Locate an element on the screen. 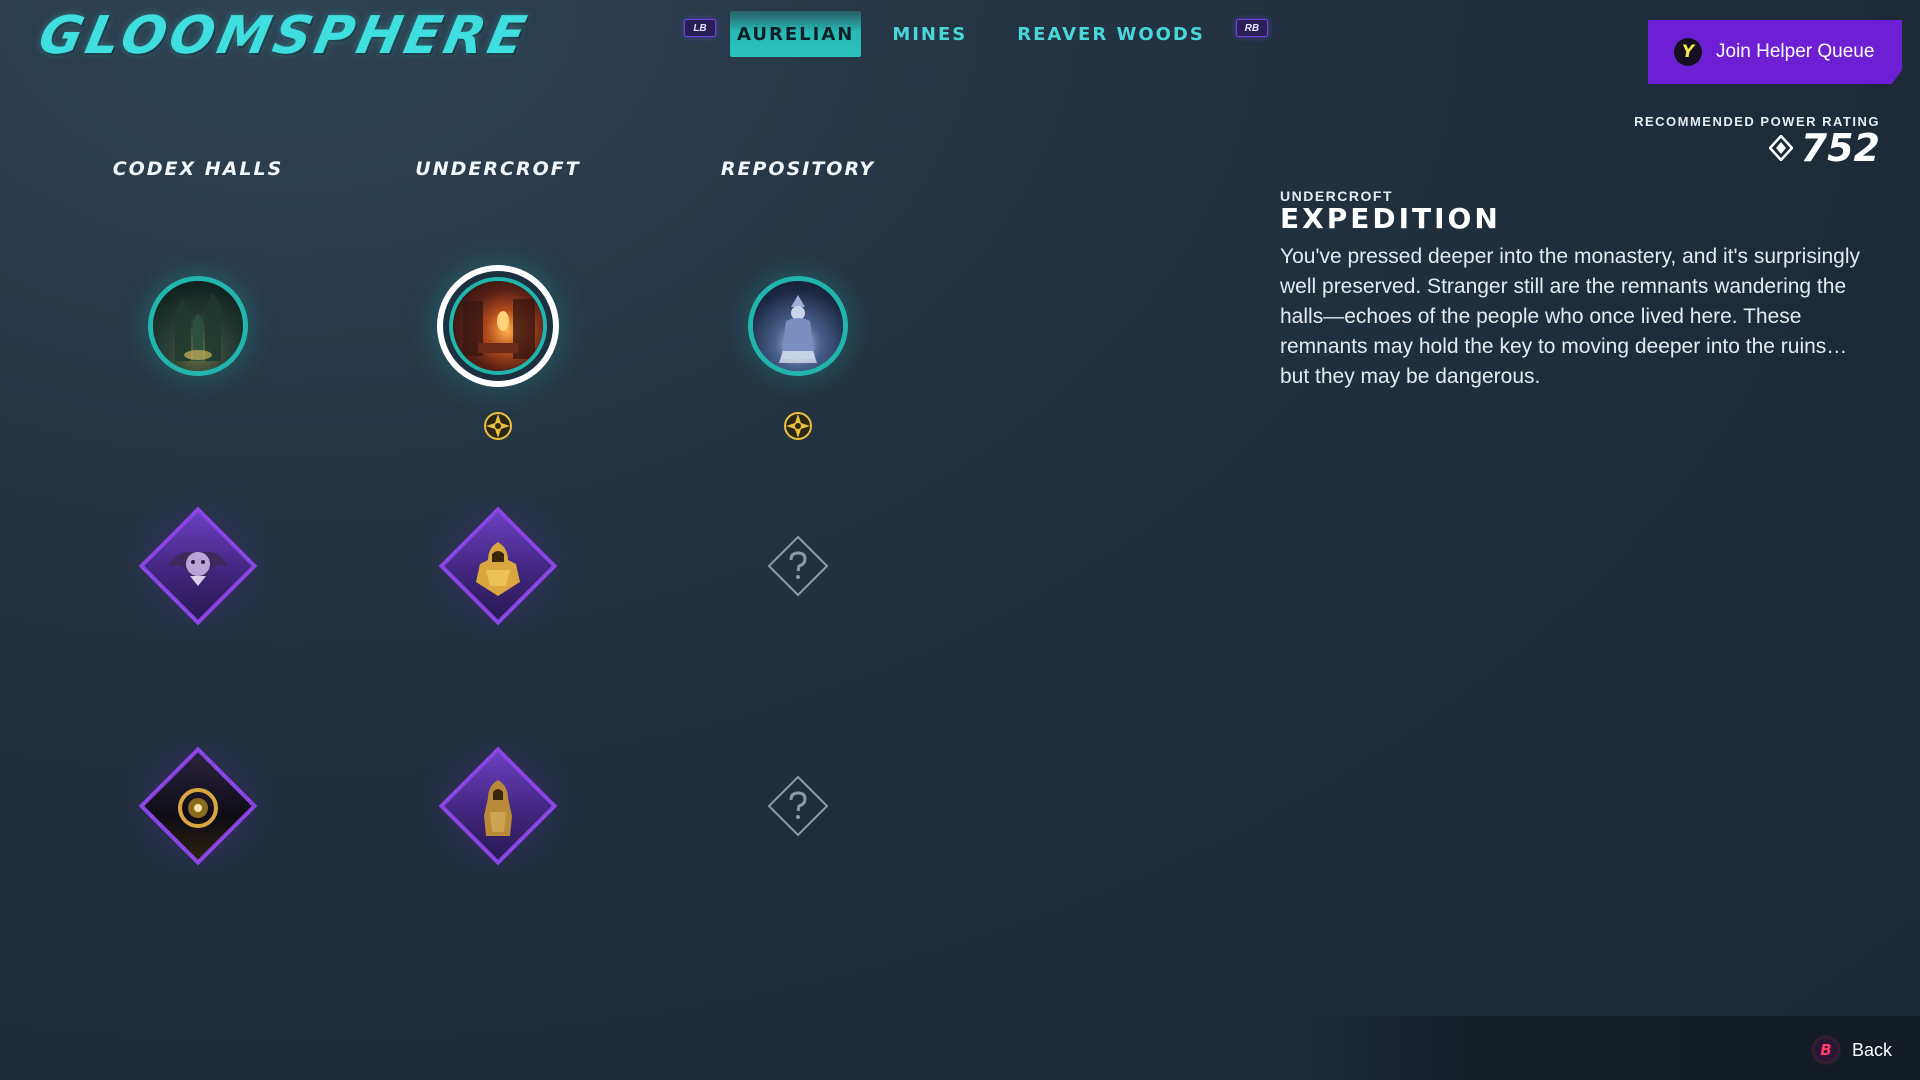  power-rating-number: 752 is located at coordinates (1840, 148).